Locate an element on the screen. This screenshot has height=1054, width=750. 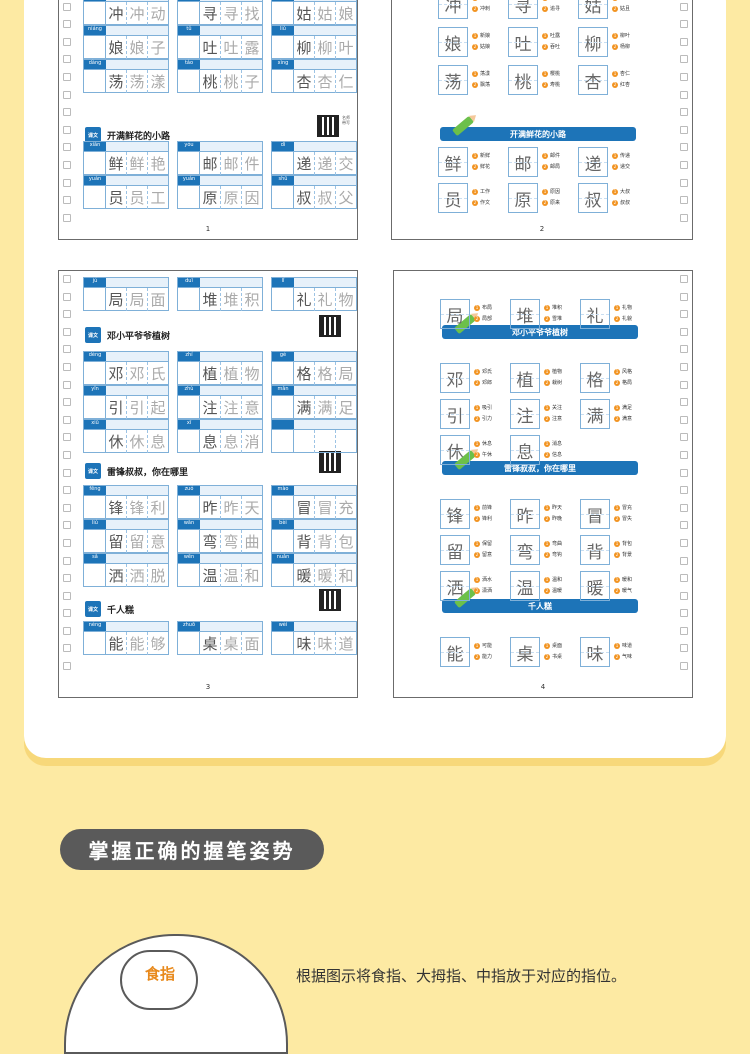
tracing-cell: 积 is located at coordinates (252, 299).